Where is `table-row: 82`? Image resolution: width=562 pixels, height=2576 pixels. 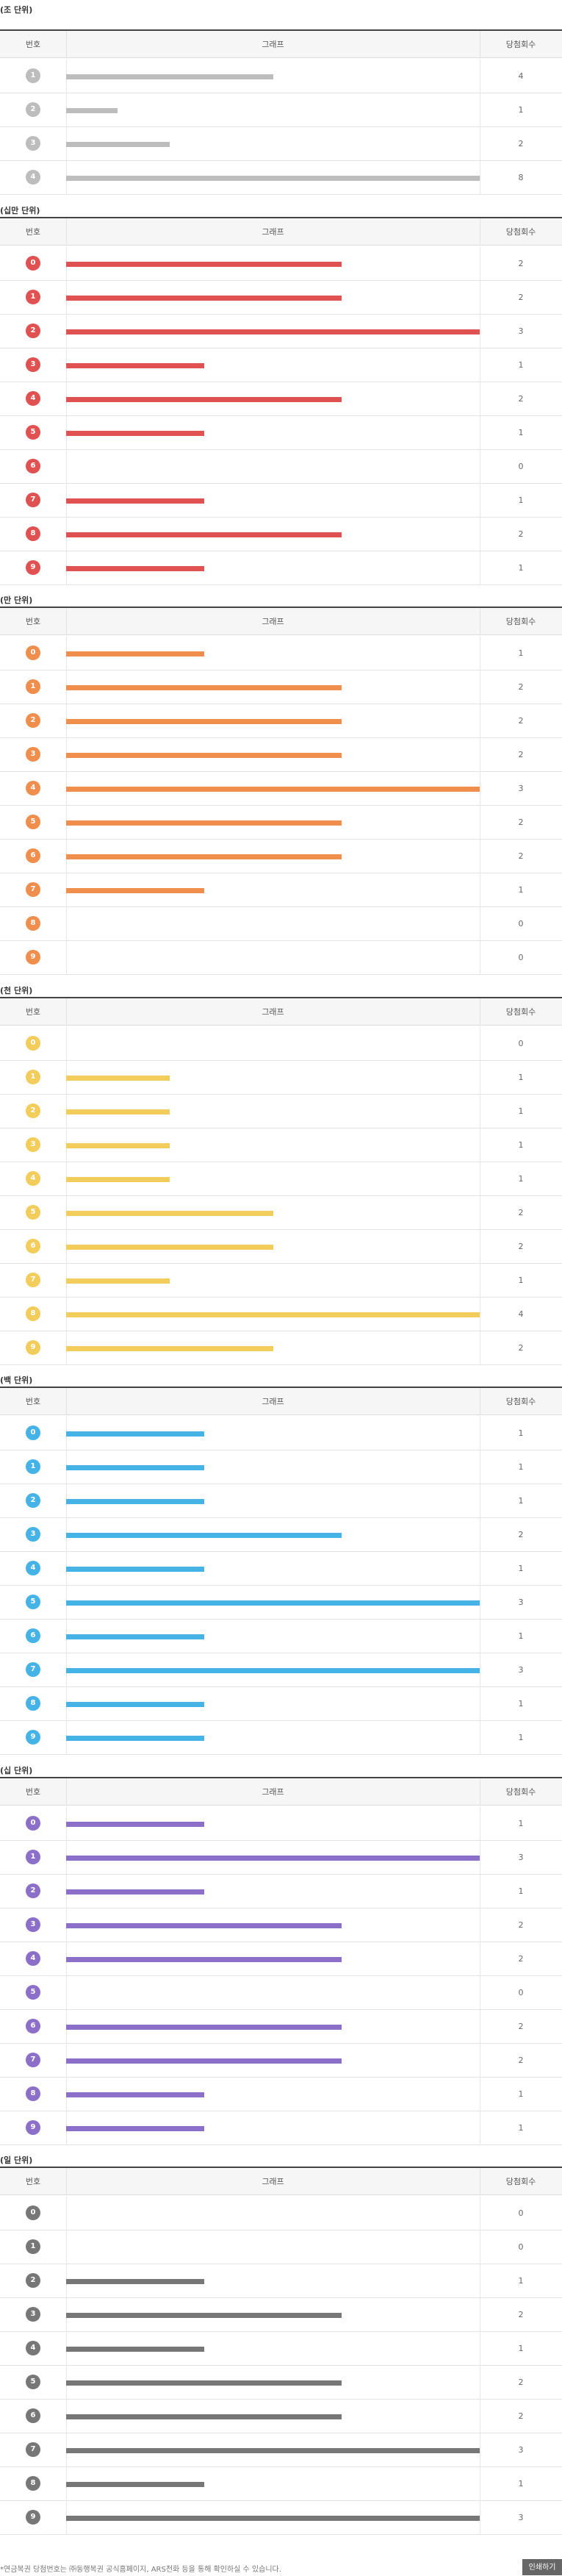 table-row: 82 is located at coordinates (281, 534).